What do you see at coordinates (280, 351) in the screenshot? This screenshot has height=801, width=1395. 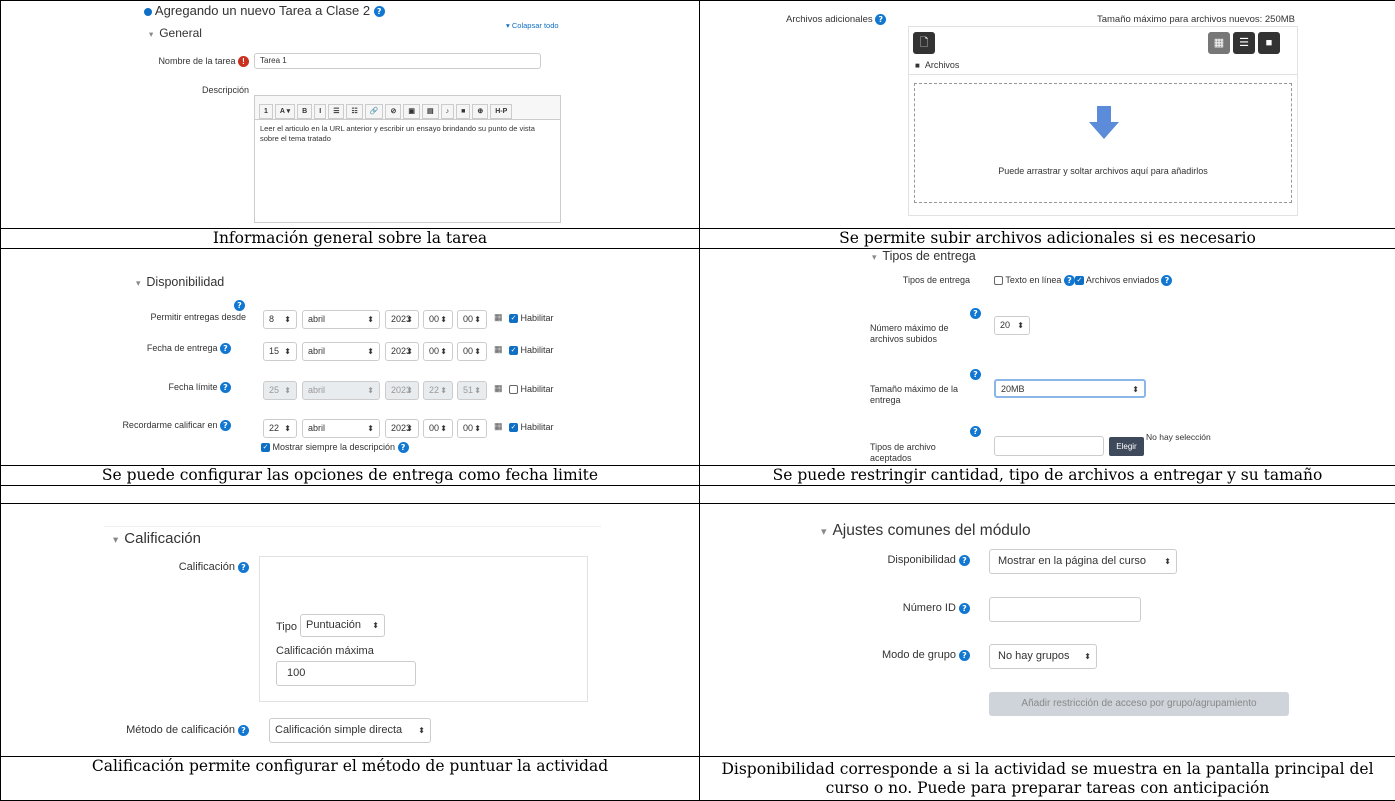 I see `day-select: 15⬍` at bounding box center [280, 351].